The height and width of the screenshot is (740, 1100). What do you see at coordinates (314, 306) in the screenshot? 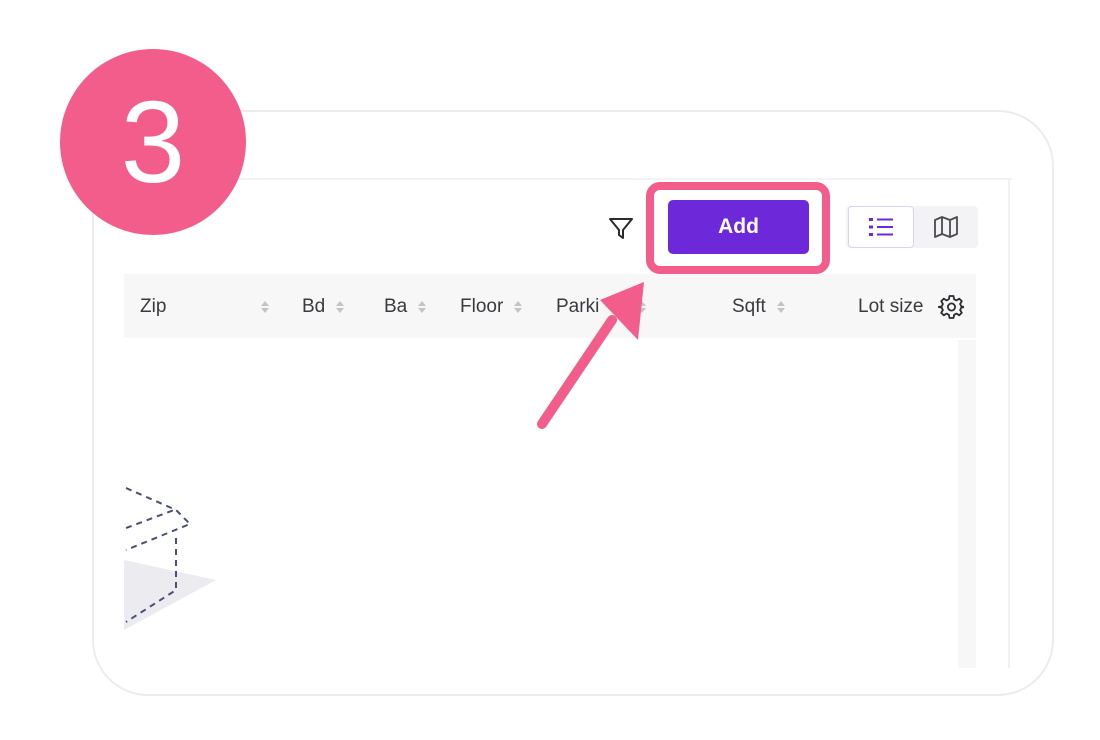
I see `column-label: Bd` at bounding box center [314, 306].